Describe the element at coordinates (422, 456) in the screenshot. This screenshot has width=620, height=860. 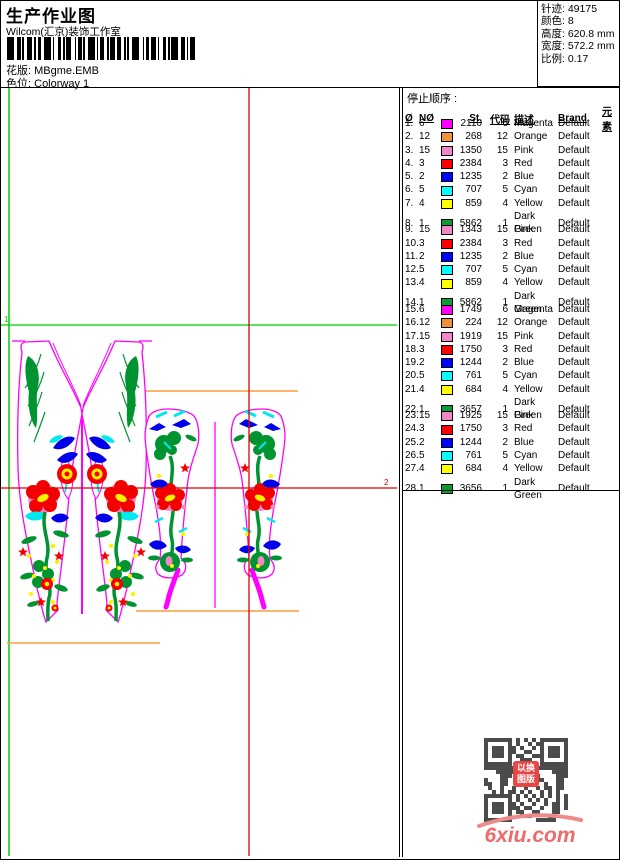
I see `row-needle: 5` at that location.